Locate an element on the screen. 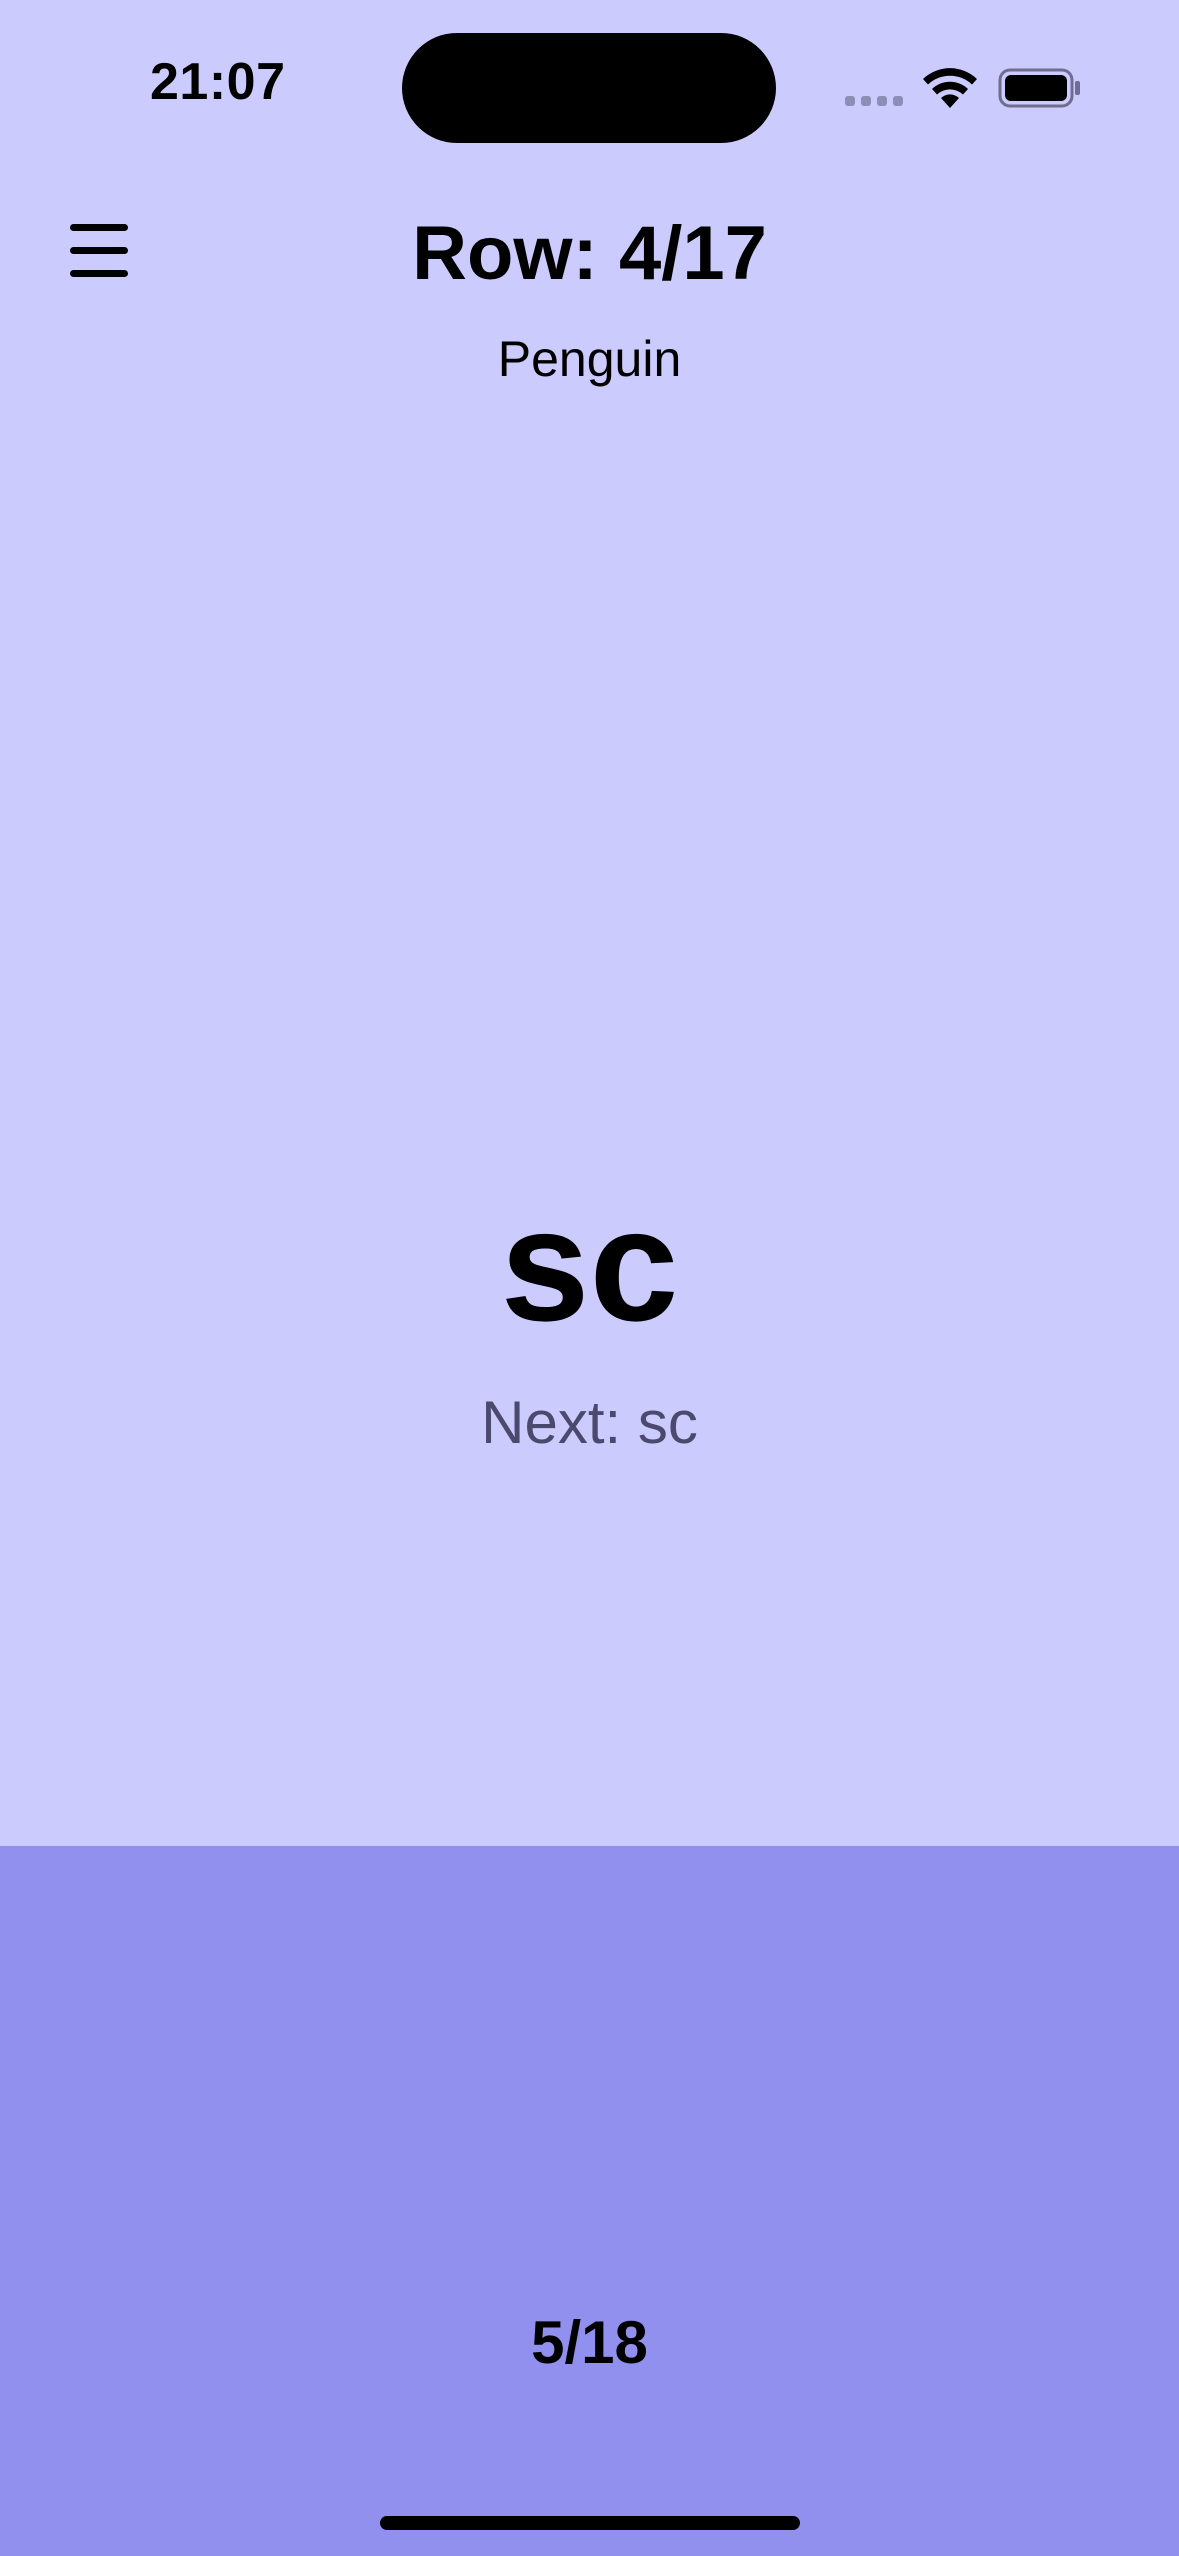 This screenshot has height=2556, width=1179. battery-icon is located at coordinates (1039, 88).